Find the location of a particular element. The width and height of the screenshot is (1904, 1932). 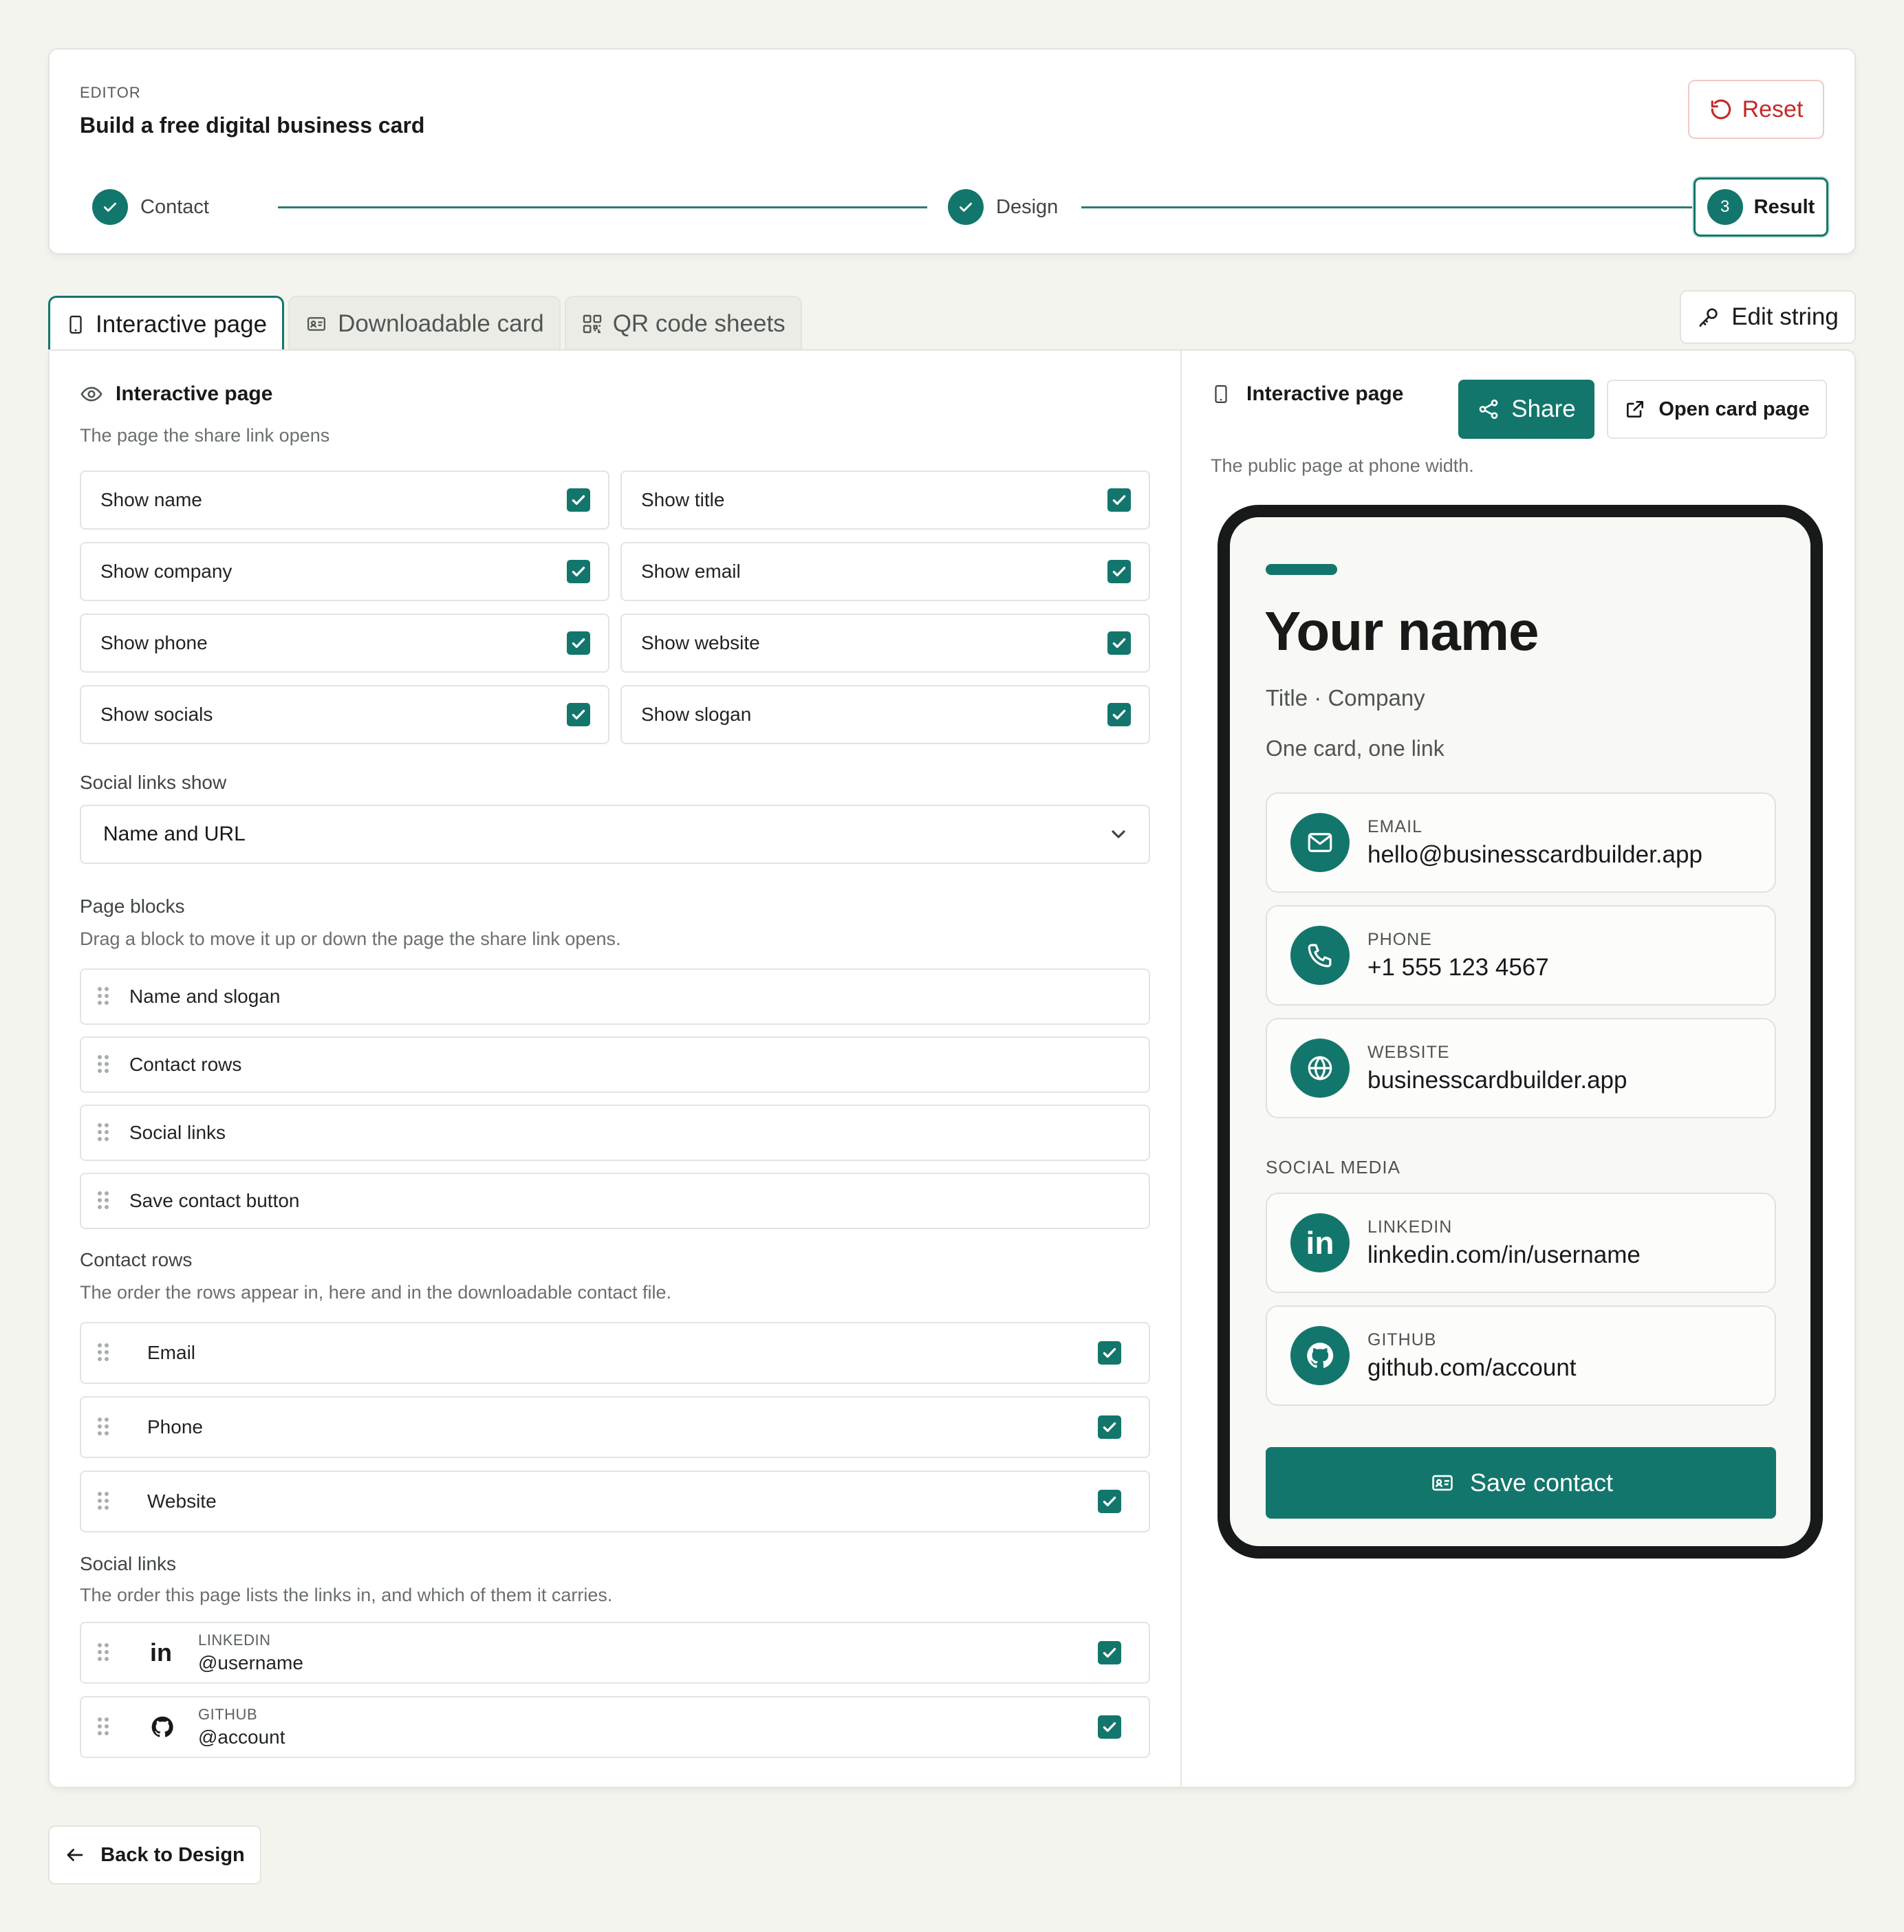

contact-card-website: WEBSITE businesscardbuilder.app is located at coordinates (1521, 1068).